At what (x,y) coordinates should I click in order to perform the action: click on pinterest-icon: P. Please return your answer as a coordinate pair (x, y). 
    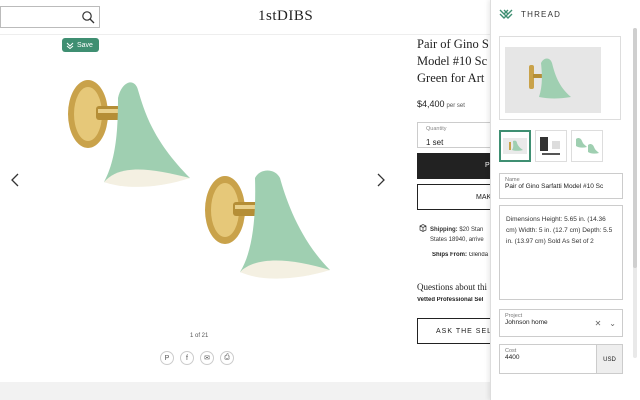
    Looking at the image, I should click on (167, 358).